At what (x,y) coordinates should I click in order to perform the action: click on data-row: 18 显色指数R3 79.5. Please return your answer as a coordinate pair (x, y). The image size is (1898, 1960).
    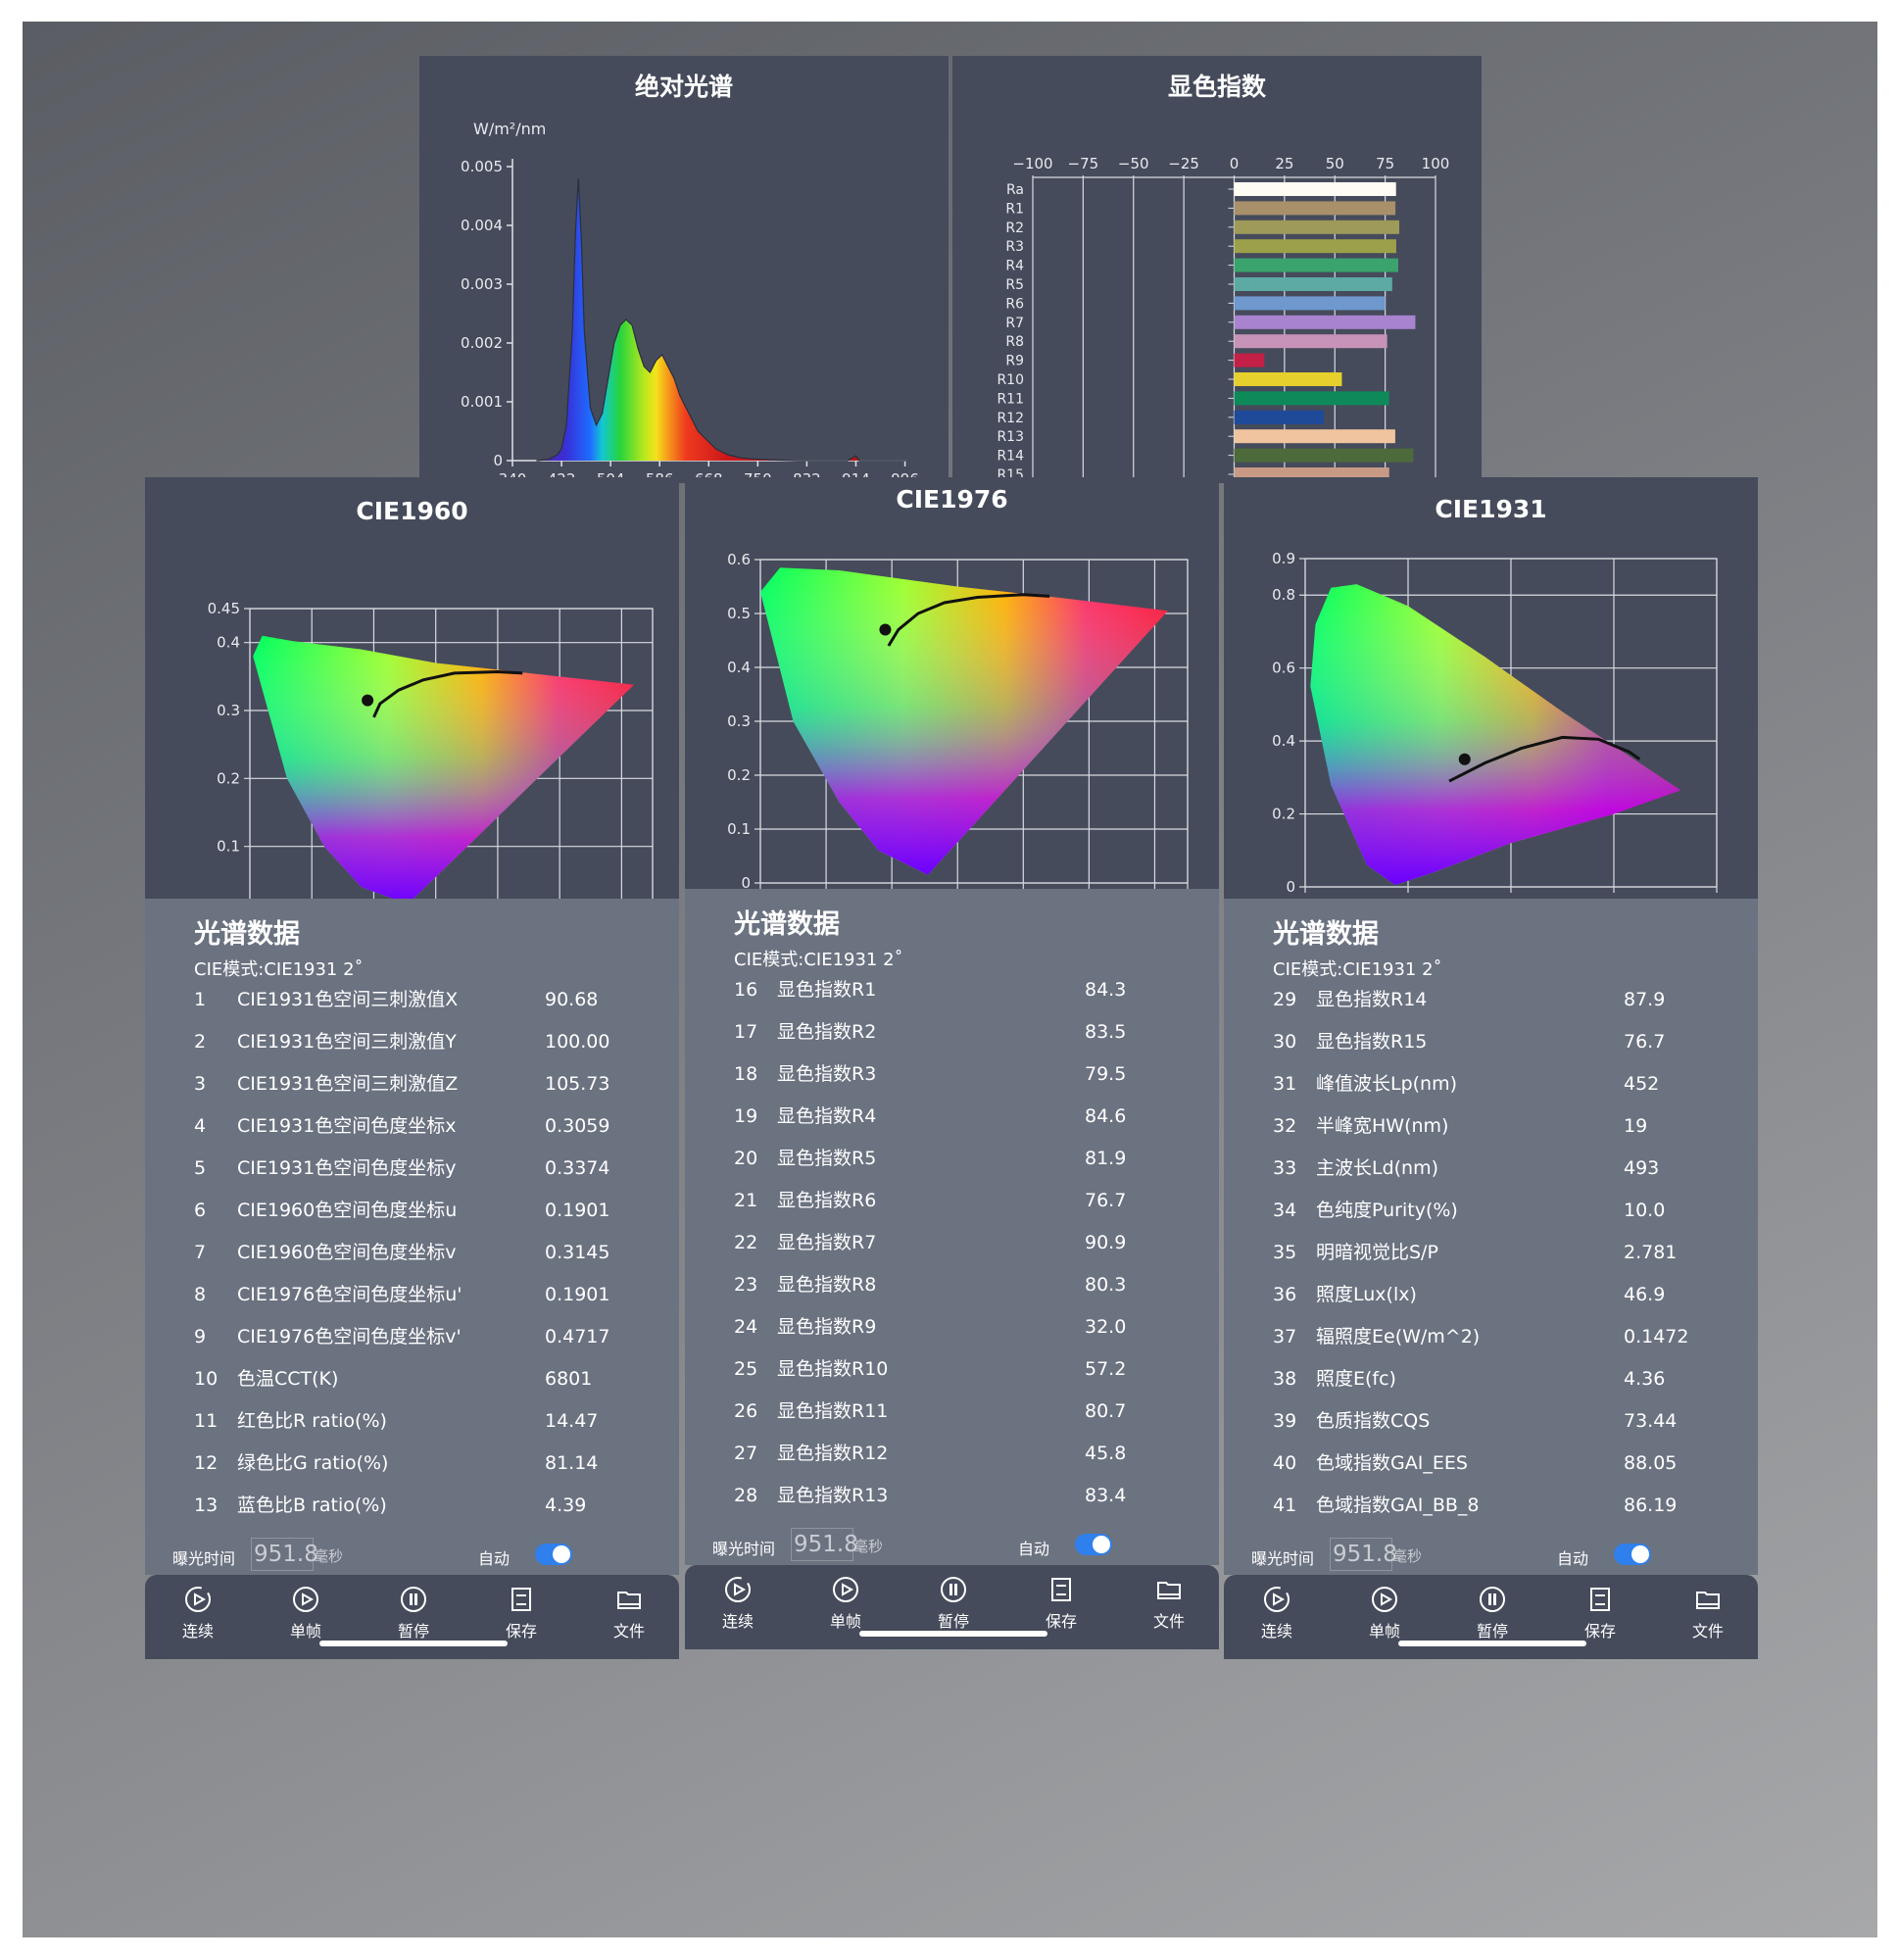
    Looking at the image, I should click on (952, 1075).